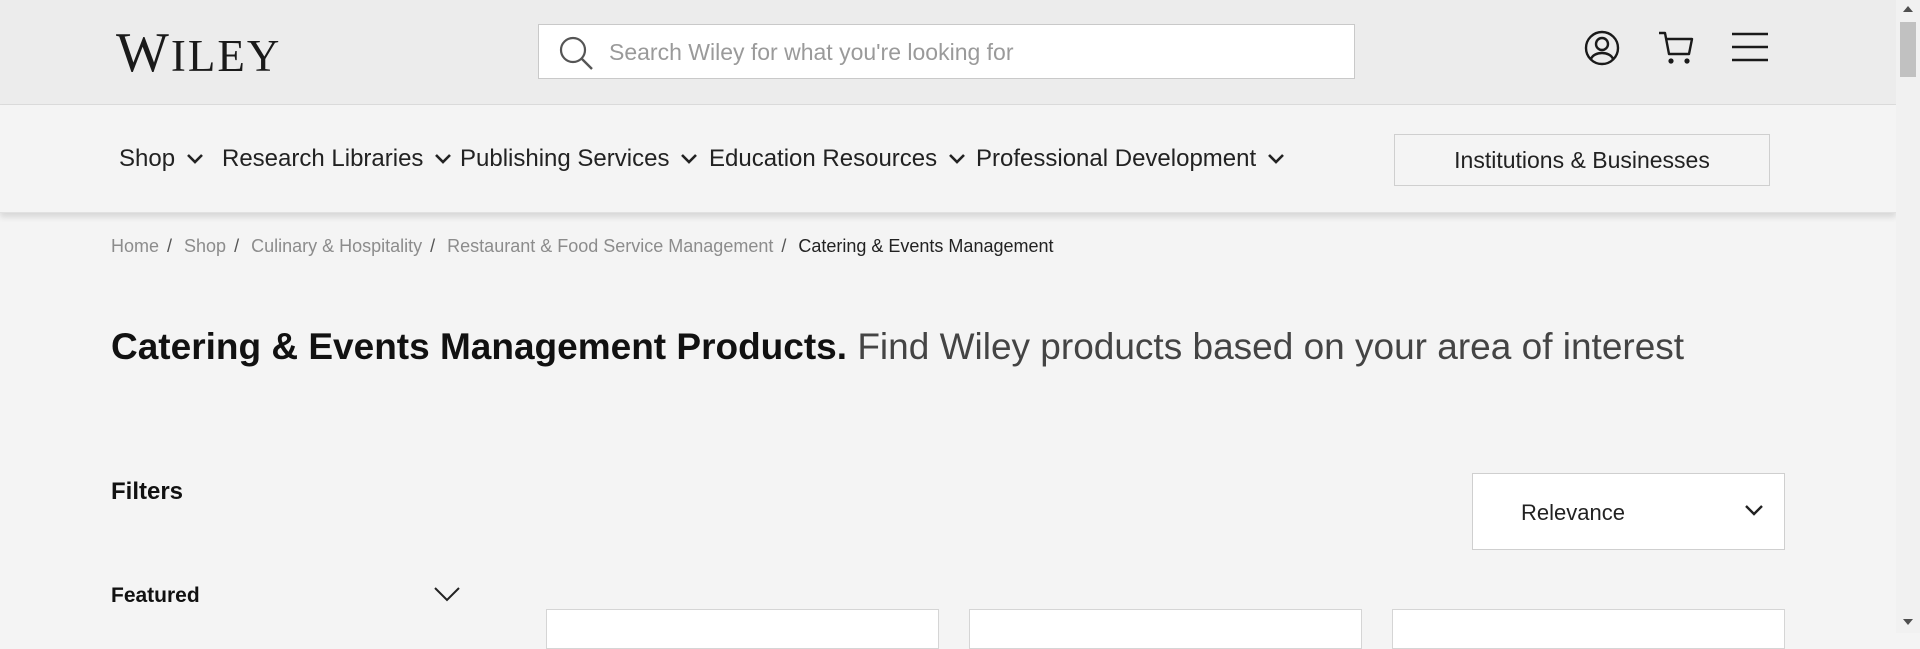  Describe the element at coordinates (926, 246) in the screenshot. I see `breadcrumb-current: Catering & Events Management` at that location.